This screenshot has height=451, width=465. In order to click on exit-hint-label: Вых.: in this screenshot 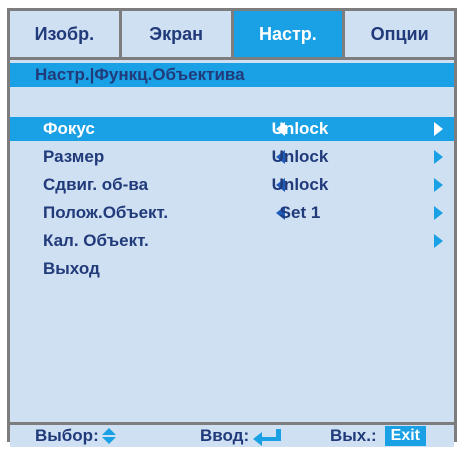, I will do `click(353, 435)`.